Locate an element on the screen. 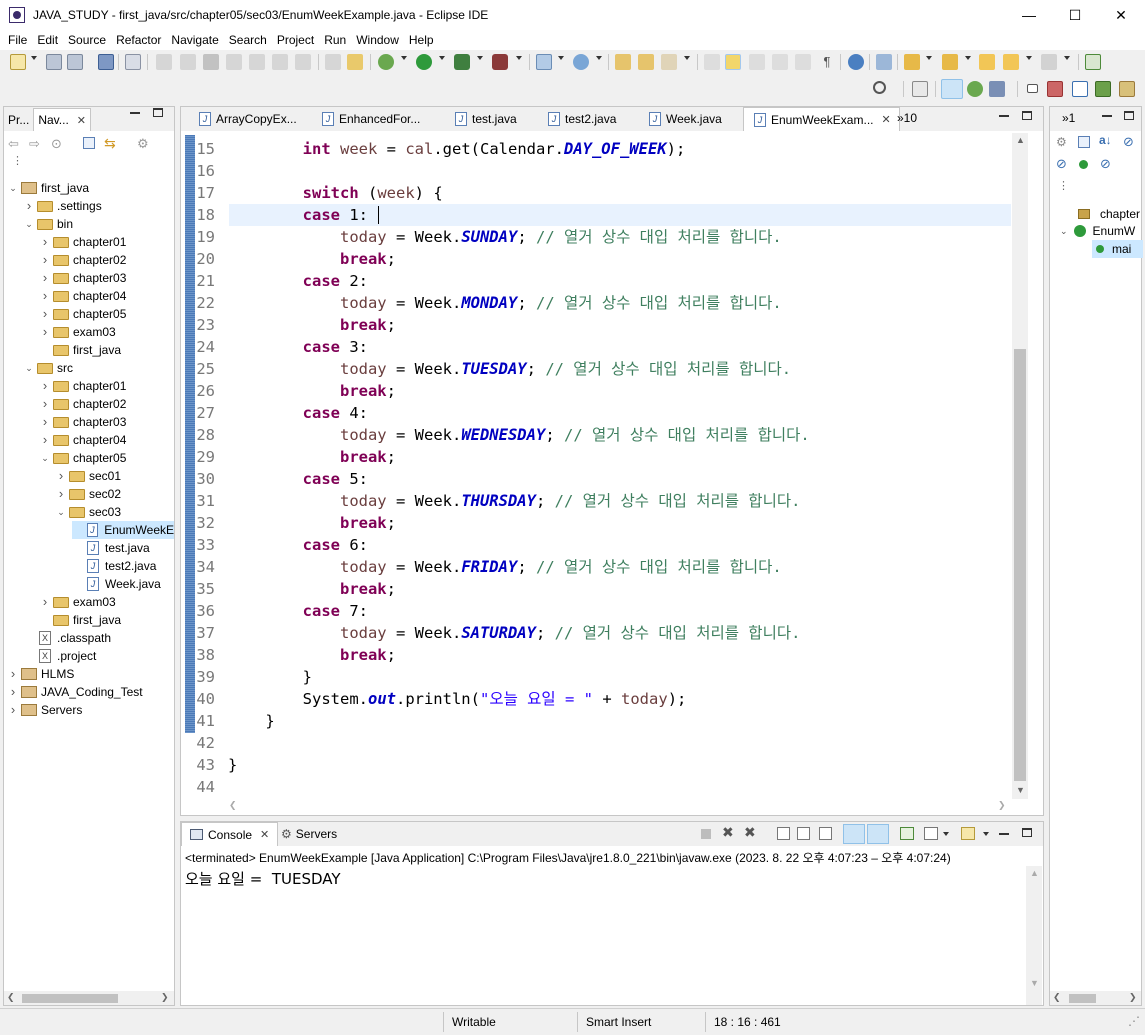 The image size is (1145, 1035). new-dropdown-icon is located at coordinates (34, 58).